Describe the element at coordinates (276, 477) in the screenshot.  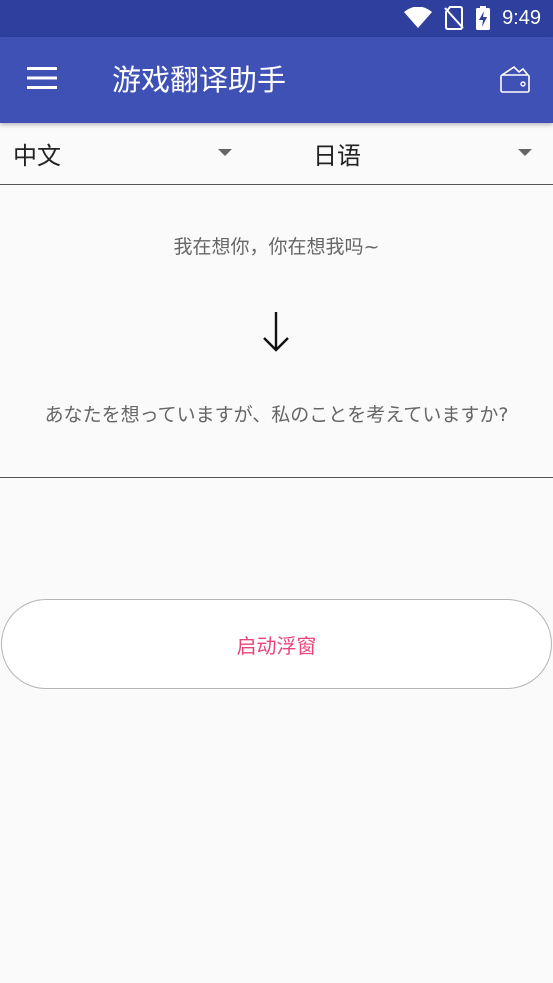
I see `divider` at that location.